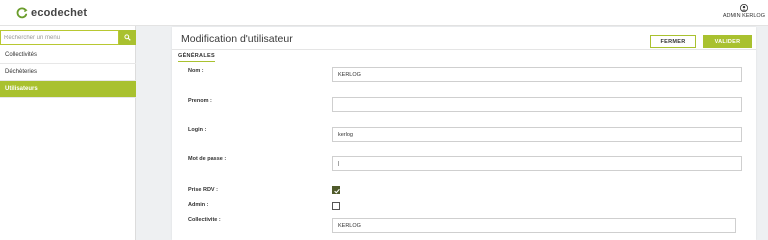 This screenshot has width=768, height=240. What do you see at coordinates (203, 190) in the screenshot?
I see `prise-rdv-label: Prise RDV :` at bounding box center [203, 190].